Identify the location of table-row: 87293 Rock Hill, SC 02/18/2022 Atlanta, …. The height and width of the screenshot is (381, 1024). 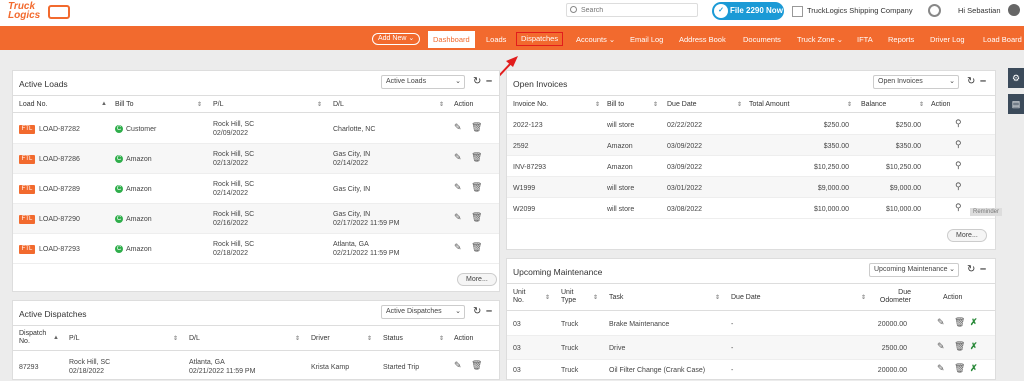
(256, 366).